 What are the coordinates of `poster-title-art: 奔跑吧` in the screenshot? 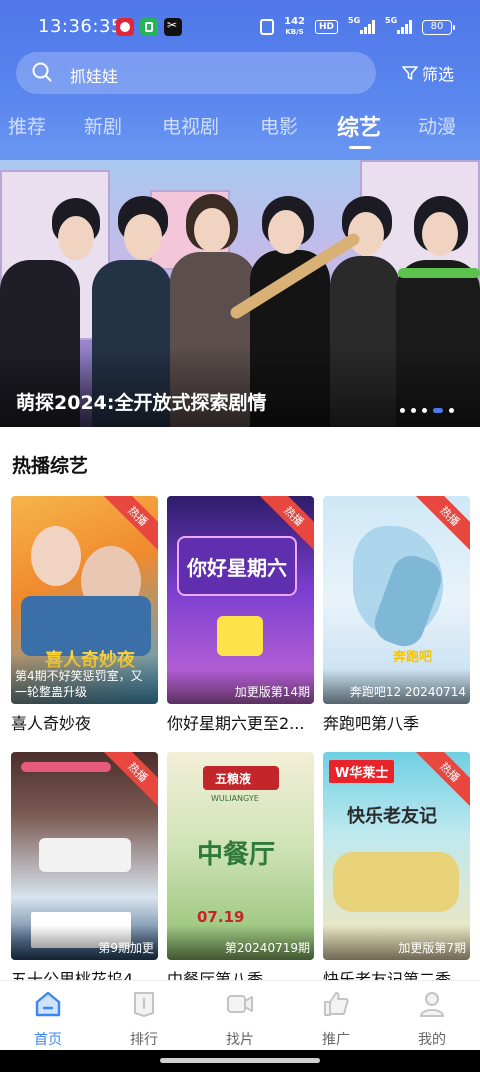 It's located at (413, 657).